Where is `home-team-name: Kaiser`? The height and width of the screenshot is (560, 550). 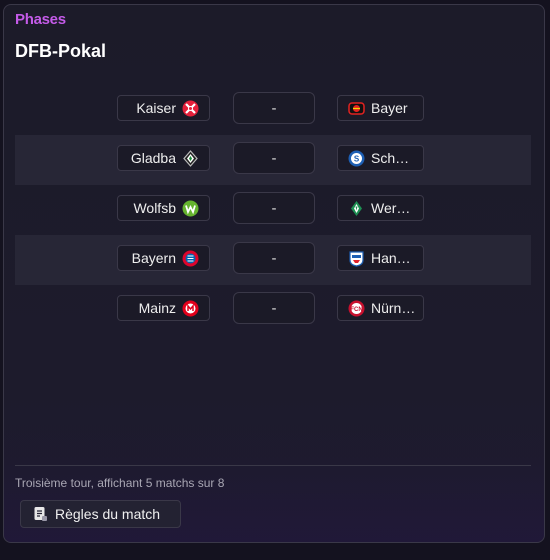 home-team-name: Kaiser is located at coordinates (156, 108).